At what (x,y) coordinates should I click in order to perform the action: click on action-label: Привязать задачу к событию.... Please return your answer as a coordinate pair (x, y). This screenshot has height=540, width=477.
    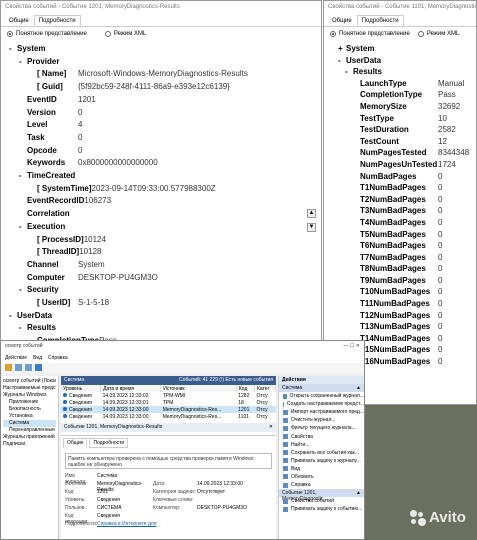
    Looking at the image, I should click on (327, 509).